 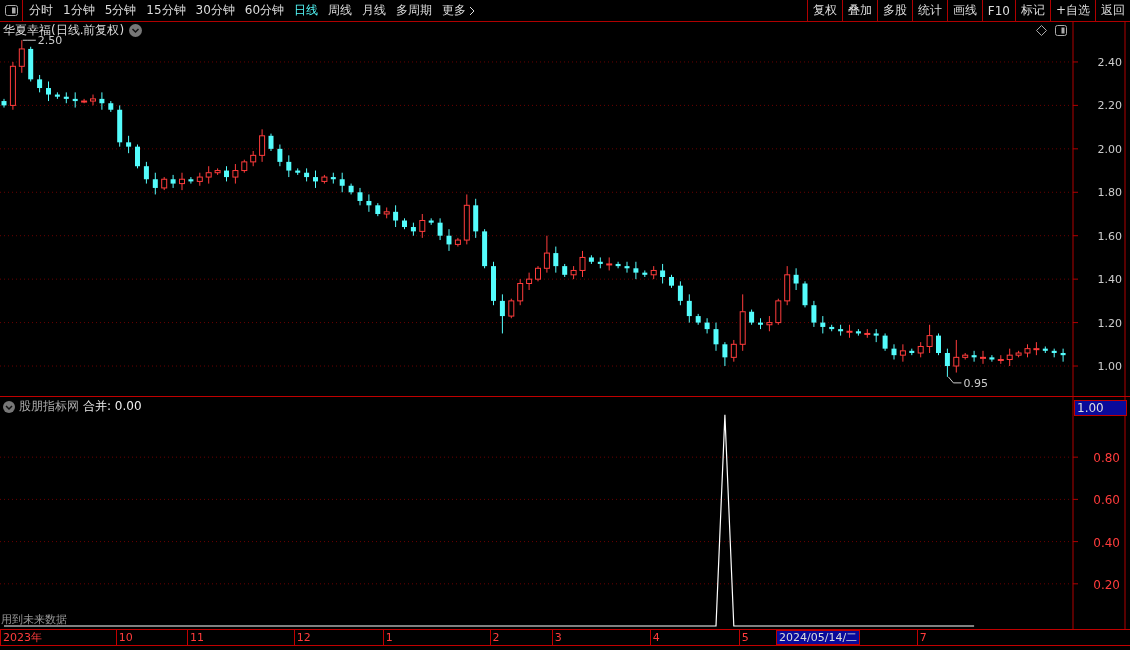 I want to click on current-value-label: 1.00, so click(x=1100, y=408).